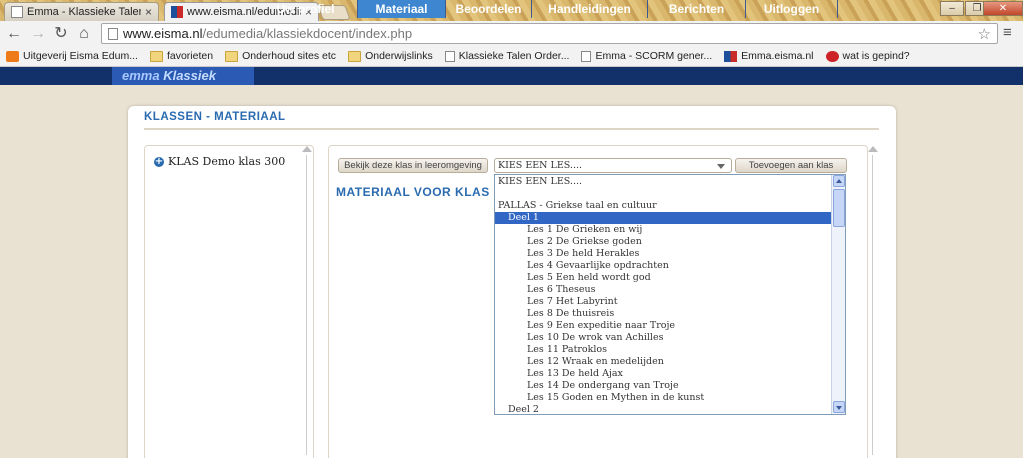 The width and height of the screenshot is (1023, 458). I want to click on blogger-icon, so click(12, 56).